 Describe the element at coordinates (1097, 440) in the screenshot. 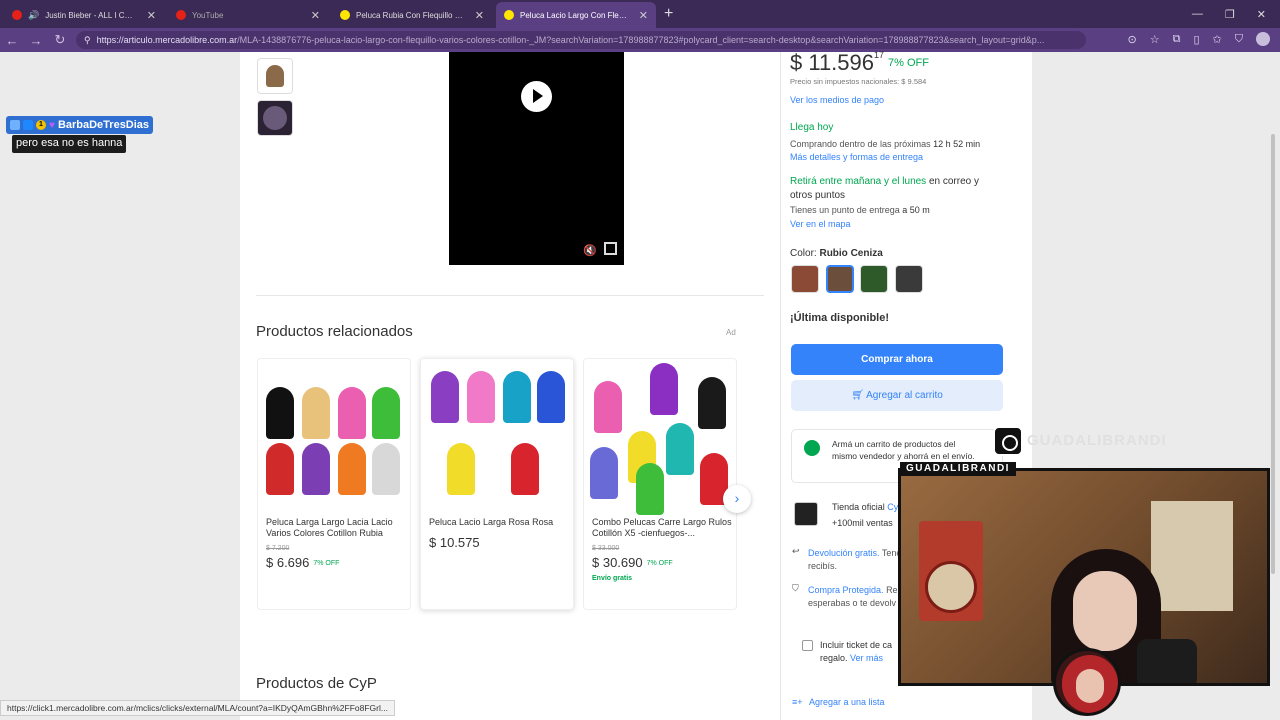

I see `instagram-handle: GUADALIBRANDI` at that location.